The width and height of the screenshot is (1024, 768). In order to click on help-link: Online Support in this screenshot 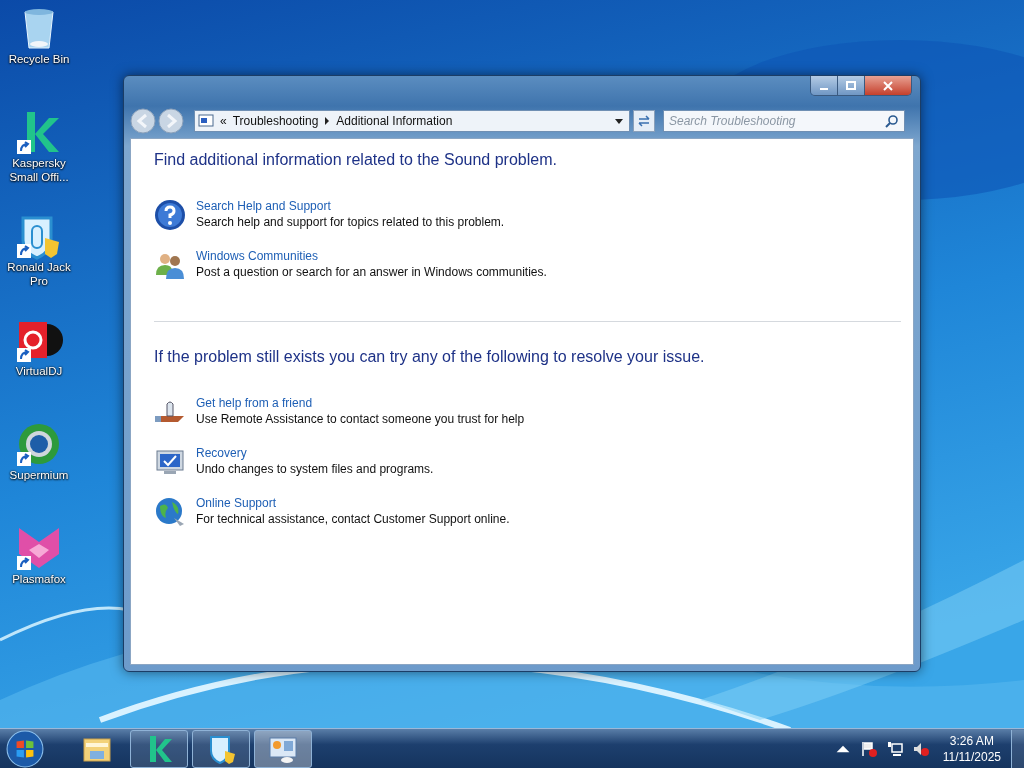, I will do `click(236, 503)`.